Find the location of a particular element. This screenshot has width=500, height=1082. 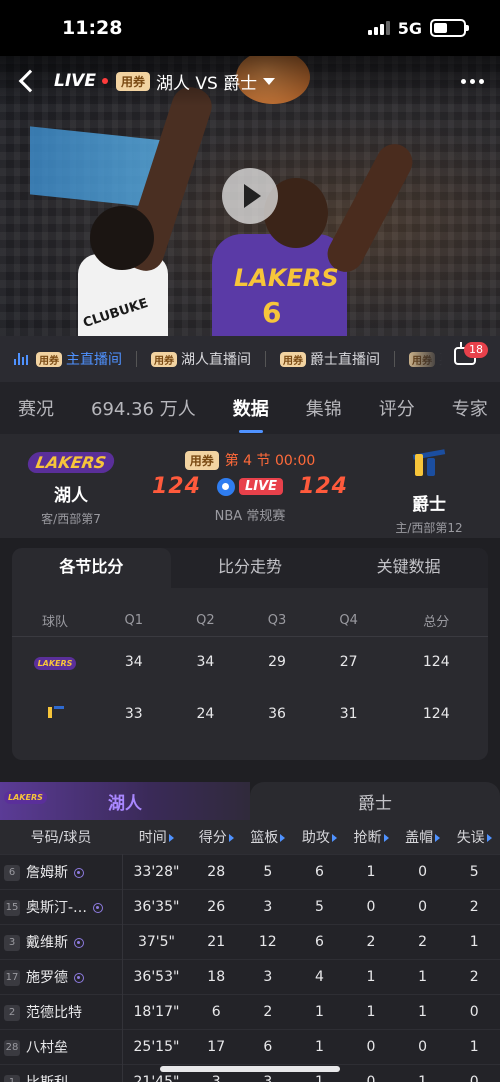

cell: 31 is located at coordinates (348, 714).